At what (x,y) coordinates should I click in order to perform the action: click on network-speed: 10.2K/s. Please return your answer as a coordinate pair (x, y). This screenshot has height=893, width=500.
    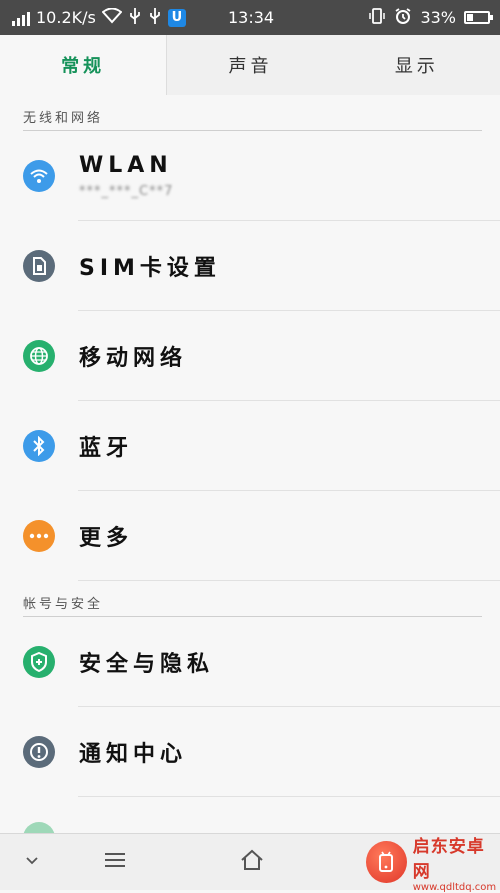
    Looking at the image, I should click on (66, 17).